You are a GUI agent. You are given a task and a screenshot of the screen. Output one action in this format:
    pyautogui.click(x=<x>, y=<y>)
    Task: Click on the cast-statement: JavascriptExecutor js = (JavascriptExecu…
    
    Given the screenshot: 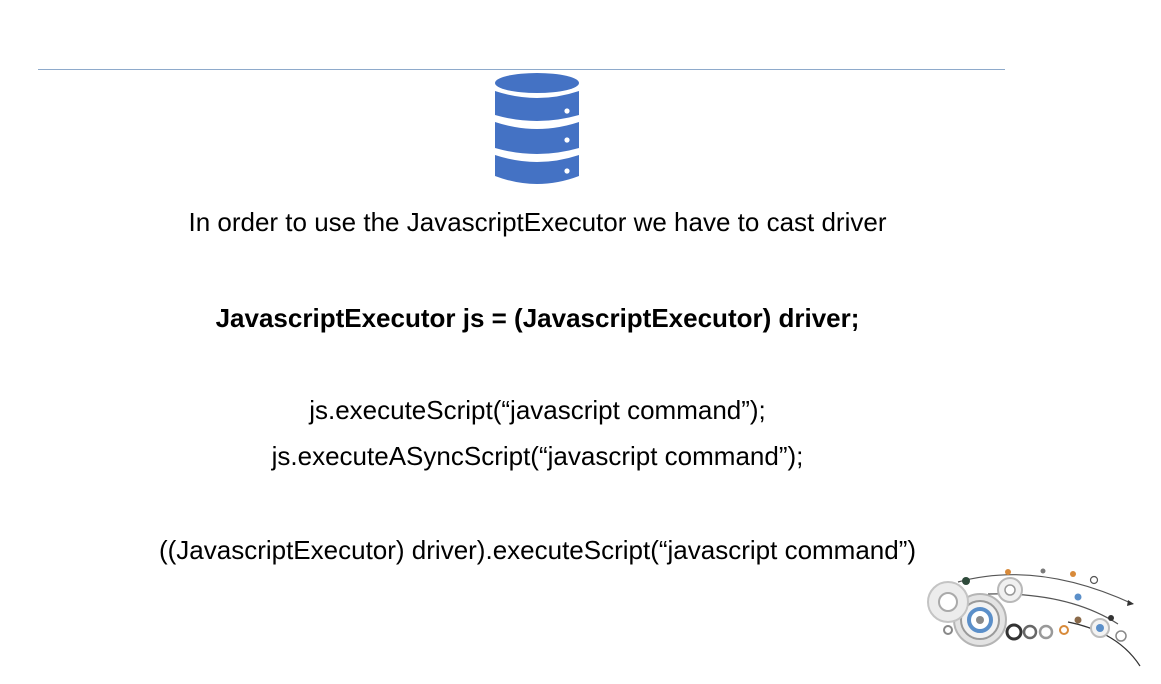 What is the action you would take?
    pyautogui.click(x=537, y=318)
    